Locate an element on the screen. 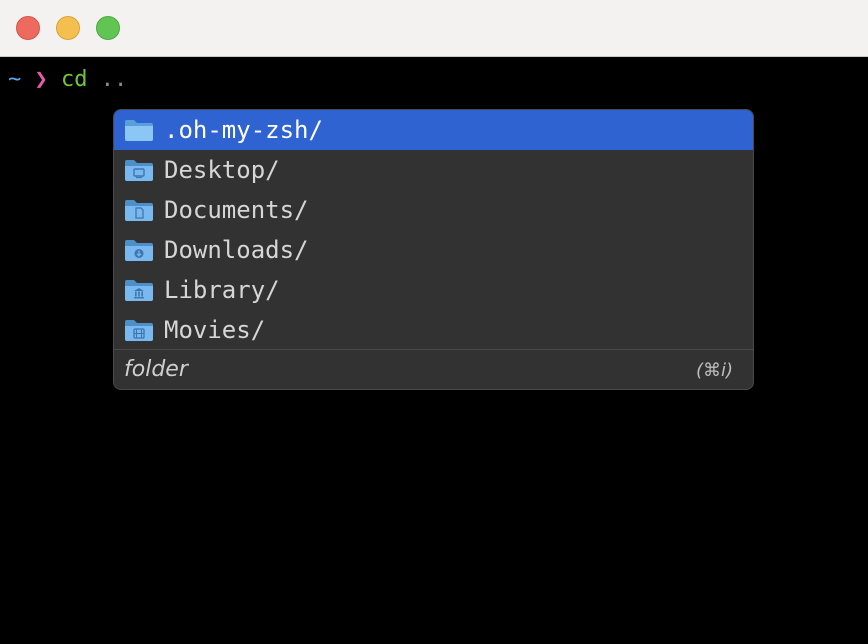  item-type-label: folder is located at coordinates (156, 369).